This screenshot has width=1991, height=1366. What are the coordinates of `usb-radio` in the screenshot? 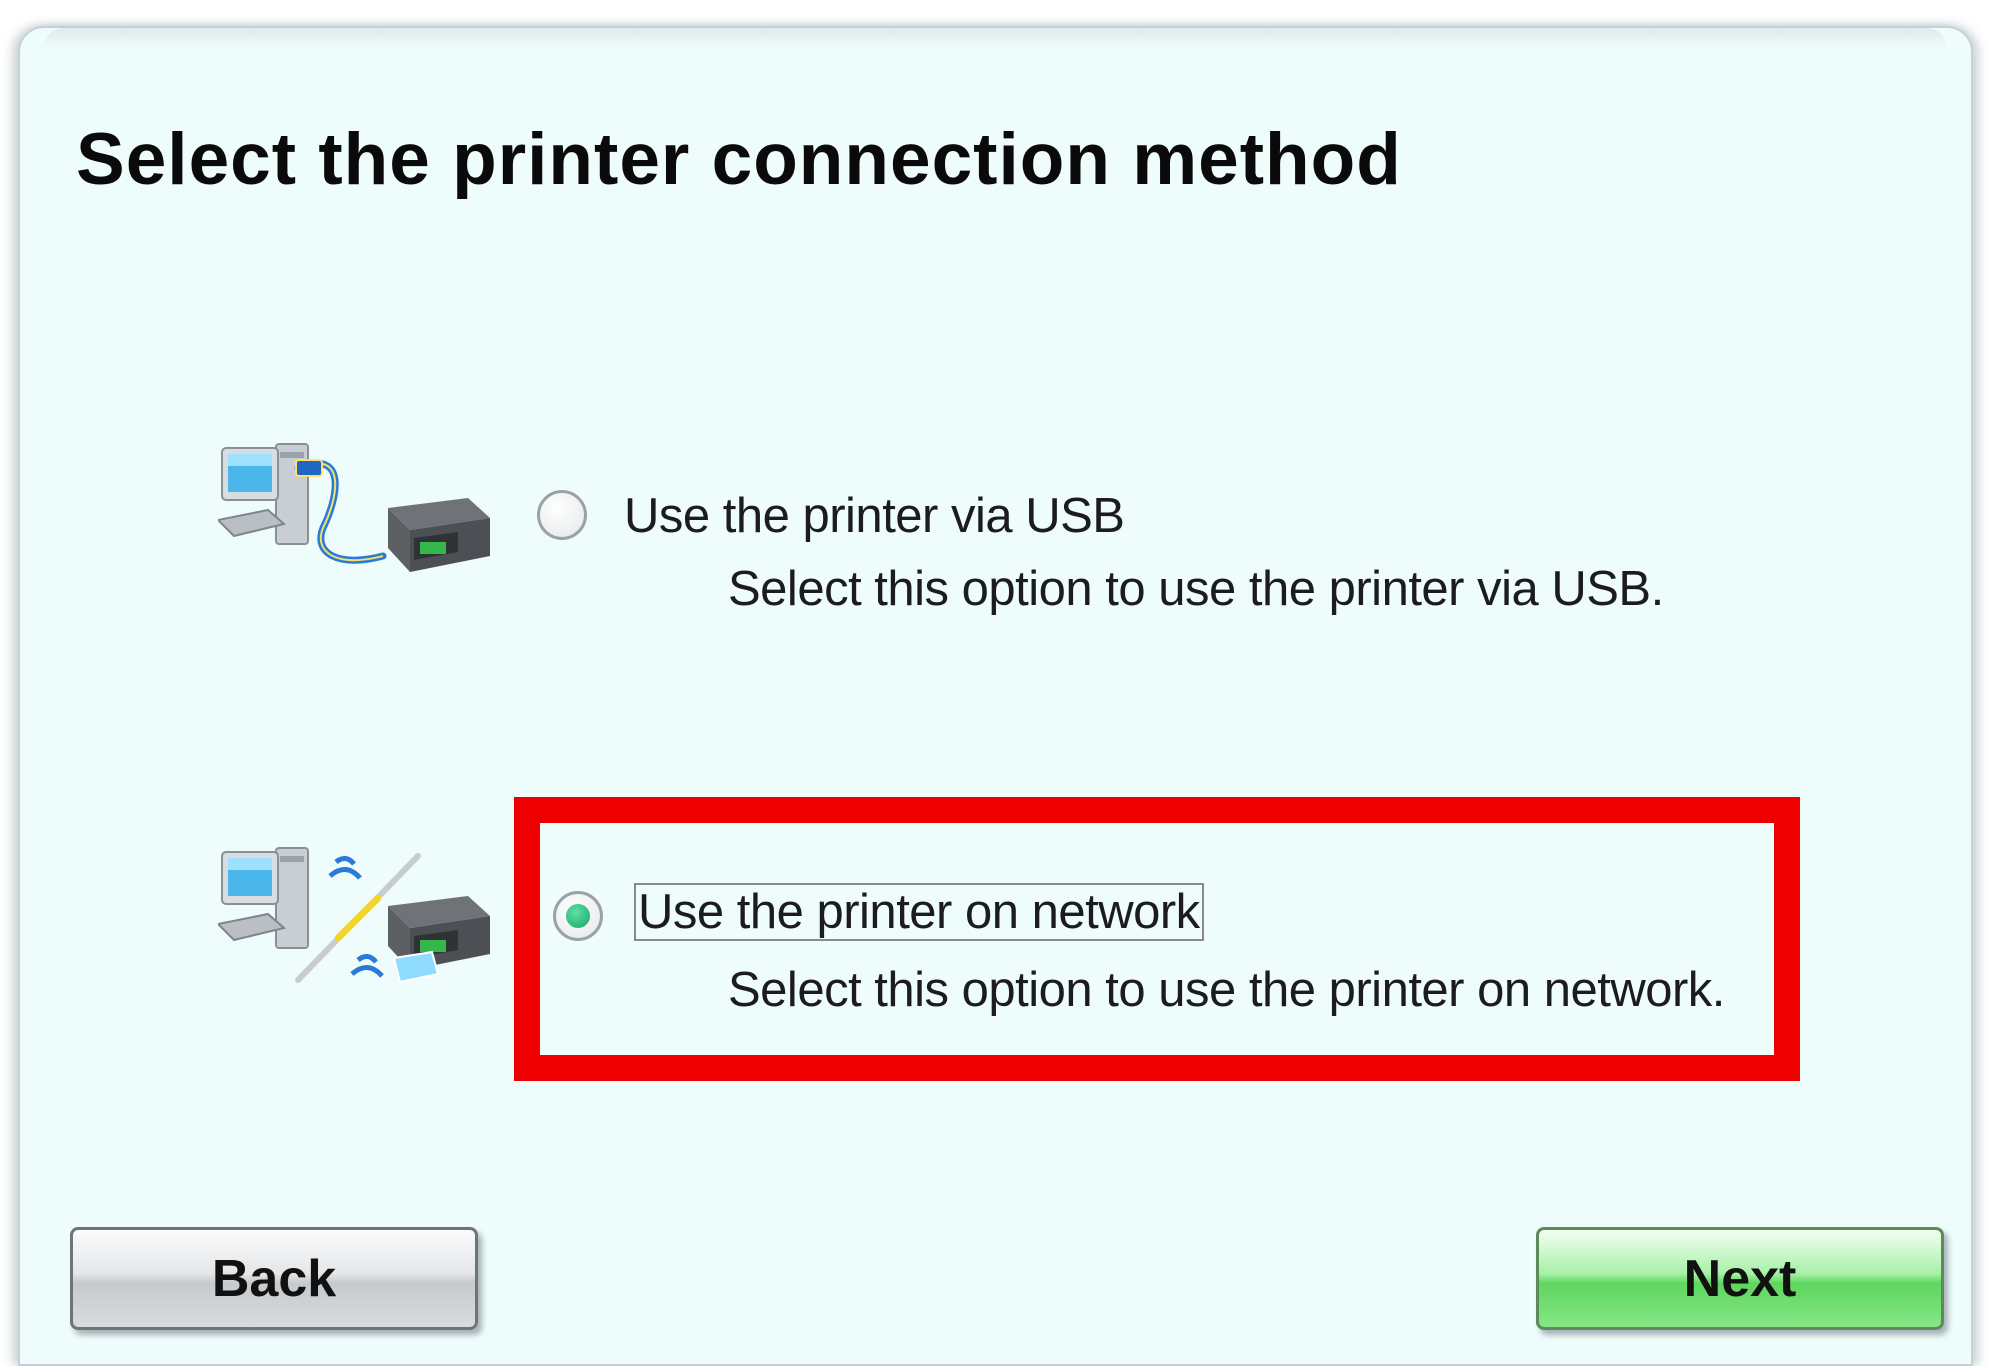 It's located at (562, 515).